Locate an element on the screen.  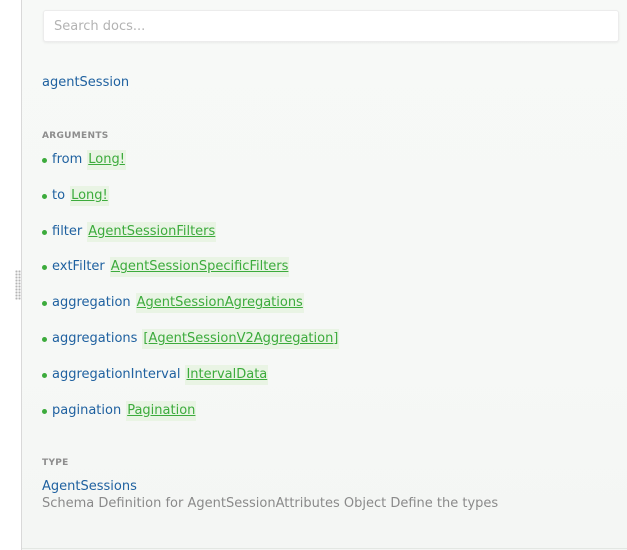
argument-name: aggregation is located at coordinates (91, 303).